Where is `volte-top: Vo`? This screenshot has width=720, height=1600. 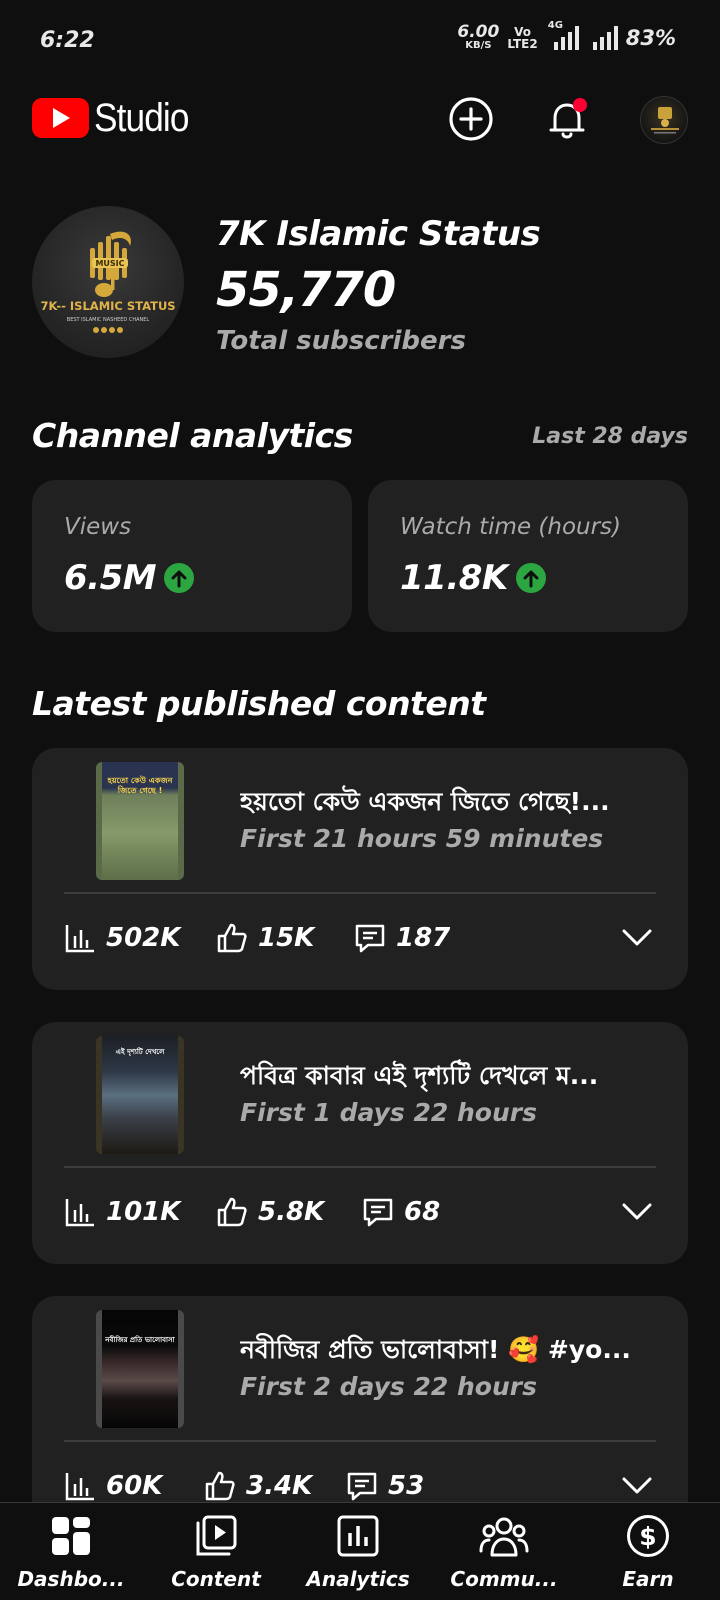
volte-top: Vo is located at coordinates (522, 31).